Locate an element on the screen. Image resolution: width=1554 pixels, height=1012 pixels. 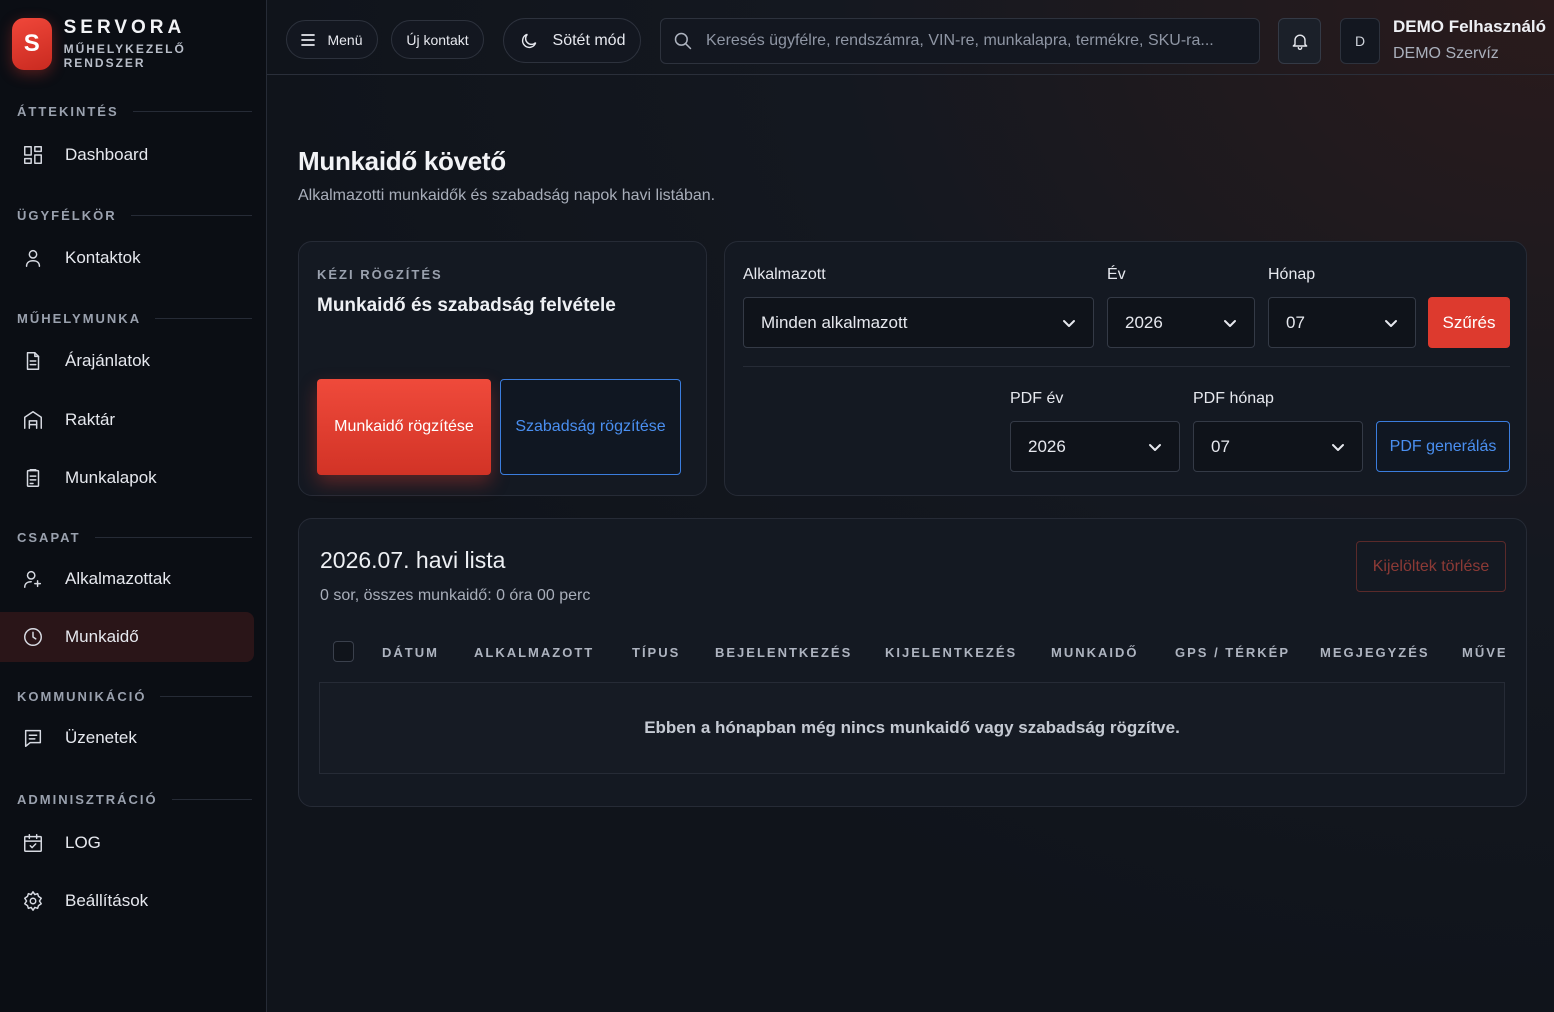
sidebar-item-arajanlatok: Árajánlatok is located at coordinates (127, 361).